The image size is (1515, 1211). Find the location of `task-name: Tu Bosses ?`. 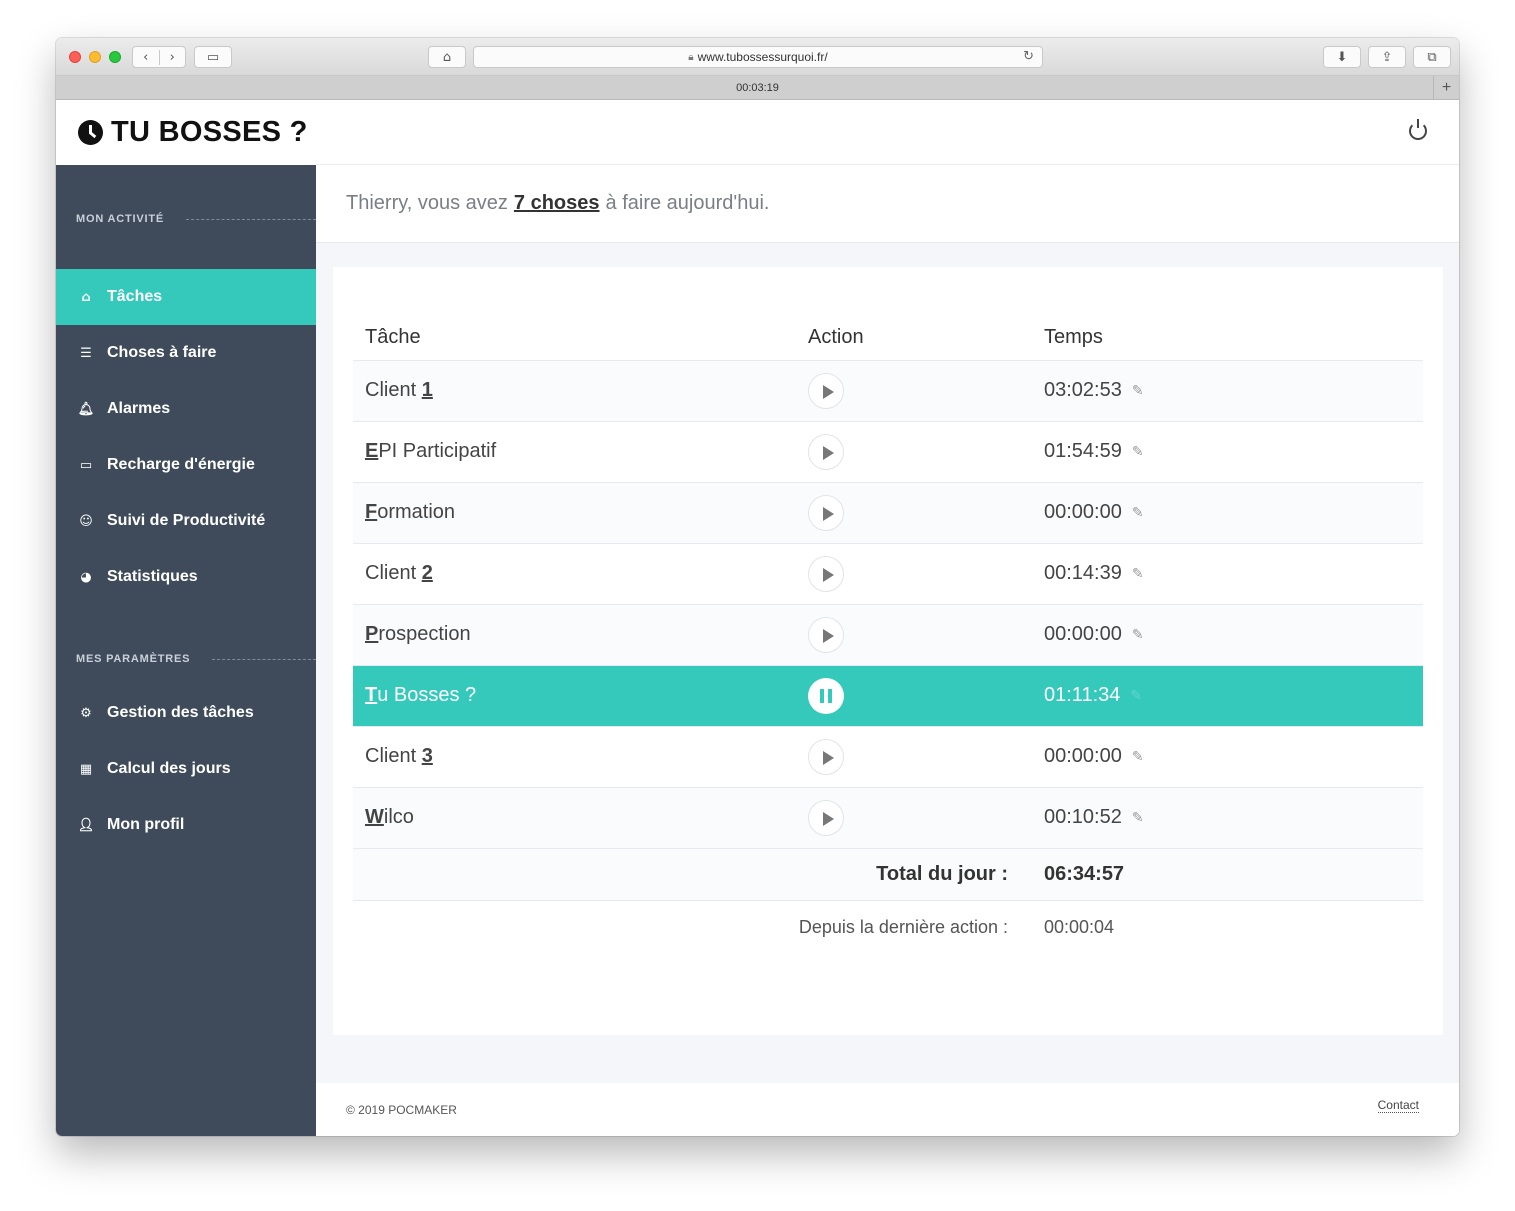

task-name: Tu Bosses ? is located at coordinates (574, 696).